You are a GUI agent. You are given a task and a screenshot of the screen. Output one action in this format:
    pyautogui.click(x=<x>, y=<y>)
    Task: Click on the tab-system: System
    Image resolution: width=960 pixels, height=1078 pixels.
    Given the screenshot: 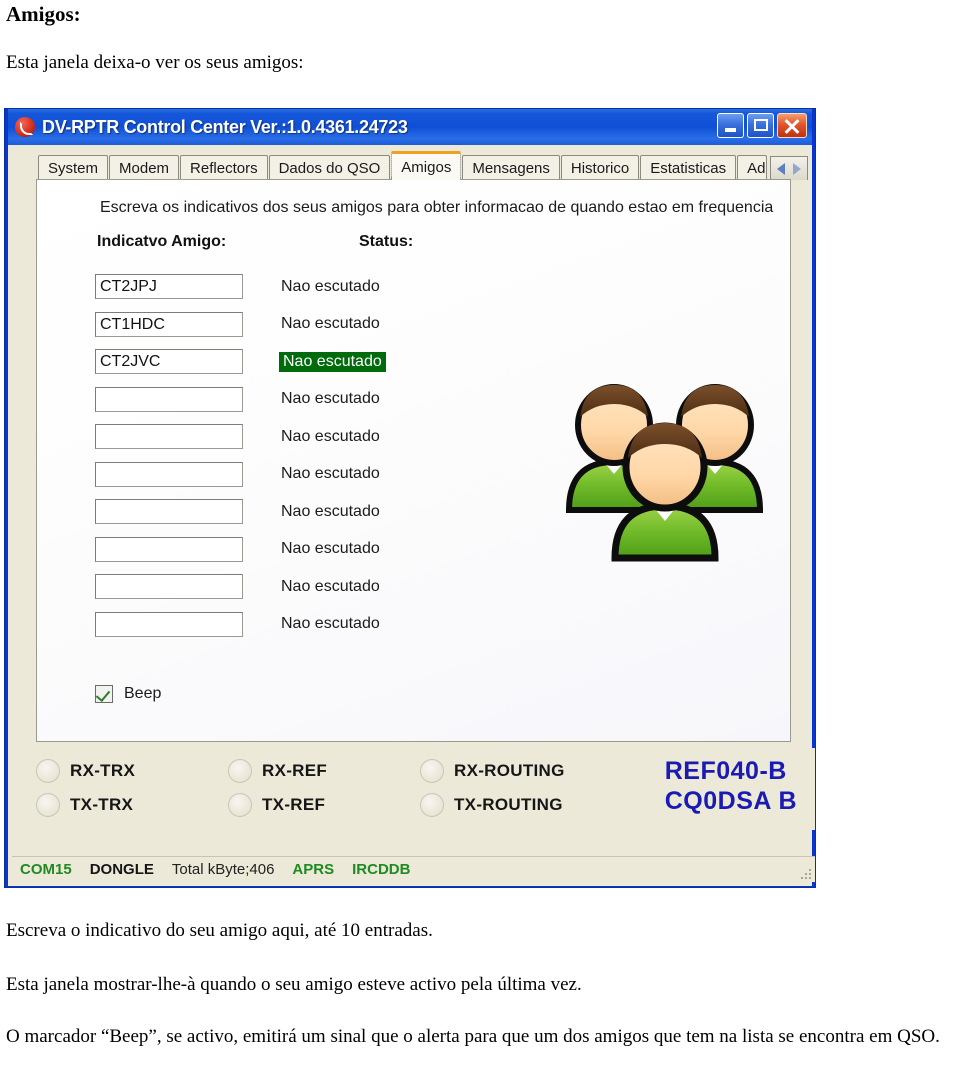 What is the action you would take?
    pyautogui.click(x=73, y=167)
    